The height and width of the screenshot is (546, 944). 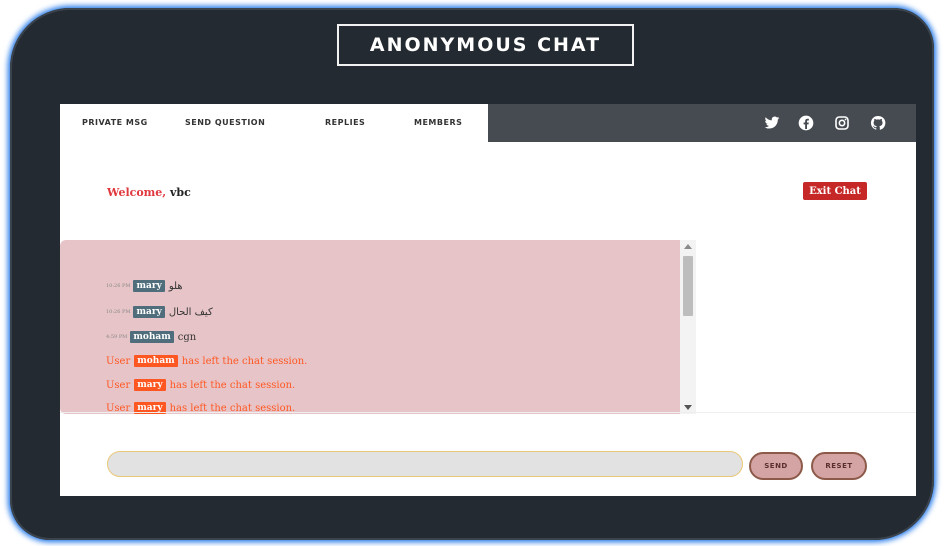 I want to click on scroll-down-arrow-icon, so click(x=688, y=407).